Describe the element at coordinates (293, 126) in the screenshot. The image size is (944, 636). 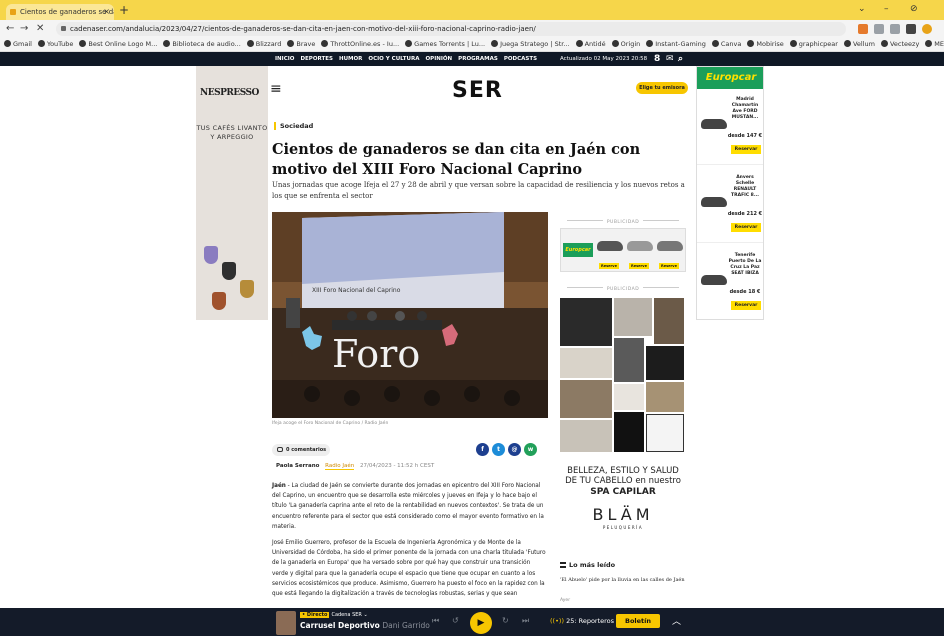
I see `section-label: Sociedad` at that location.